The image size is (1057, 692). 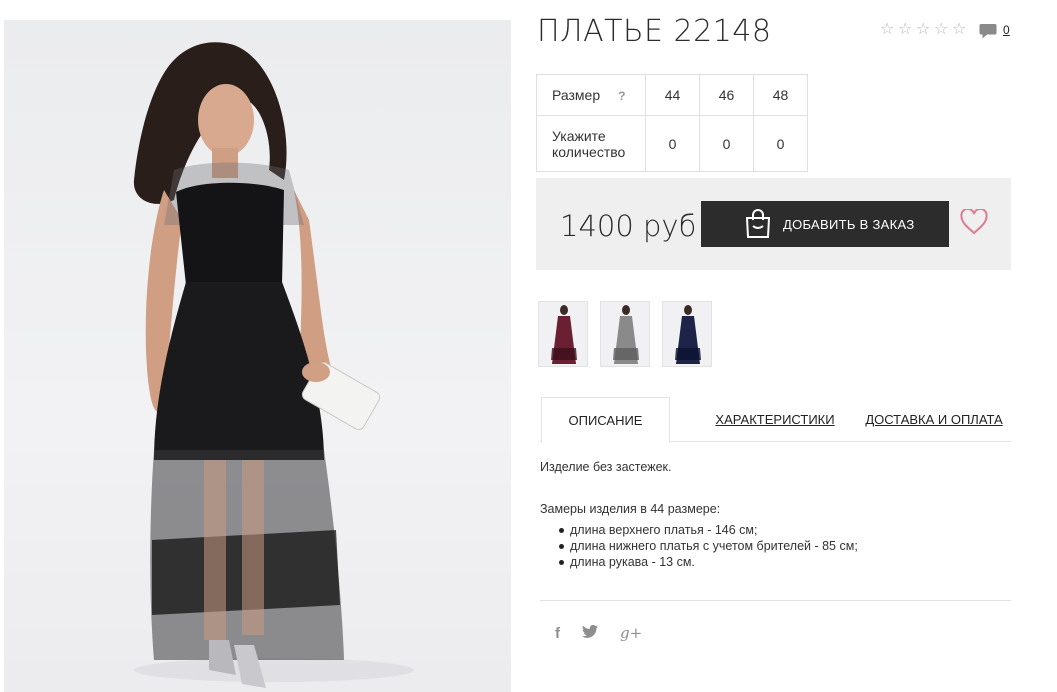 What do you see at coordinates (576, 94) in the screenshot?
I see `size-label: Размер` at bounding box center [576, 94].